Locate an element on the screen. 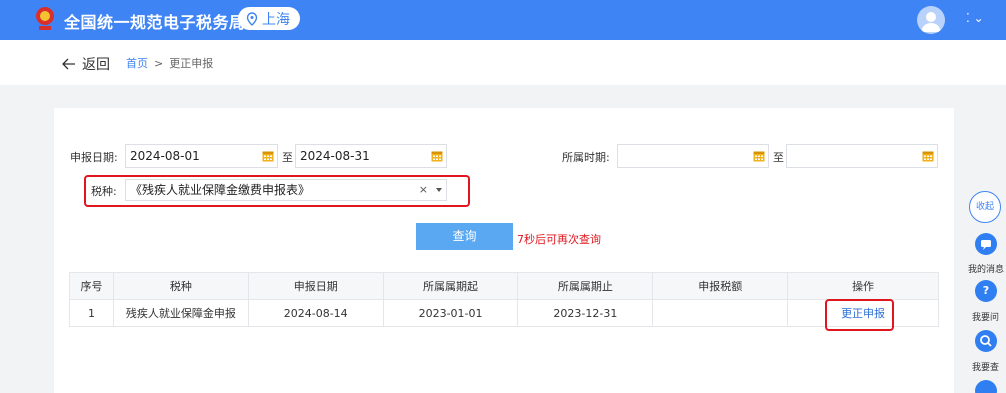  breadcrumb: 首页 > 更正申报 is located at coordinates (169, 63).